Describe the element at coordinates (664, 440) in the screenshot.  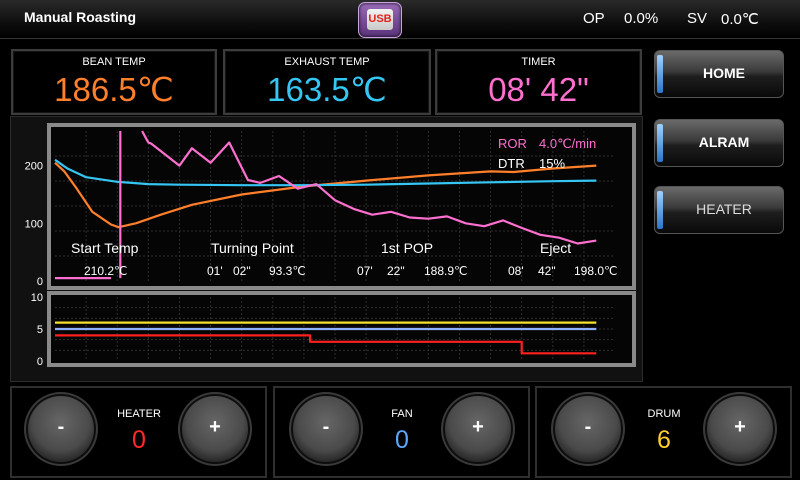
I see `drum-value: 6` at that location.